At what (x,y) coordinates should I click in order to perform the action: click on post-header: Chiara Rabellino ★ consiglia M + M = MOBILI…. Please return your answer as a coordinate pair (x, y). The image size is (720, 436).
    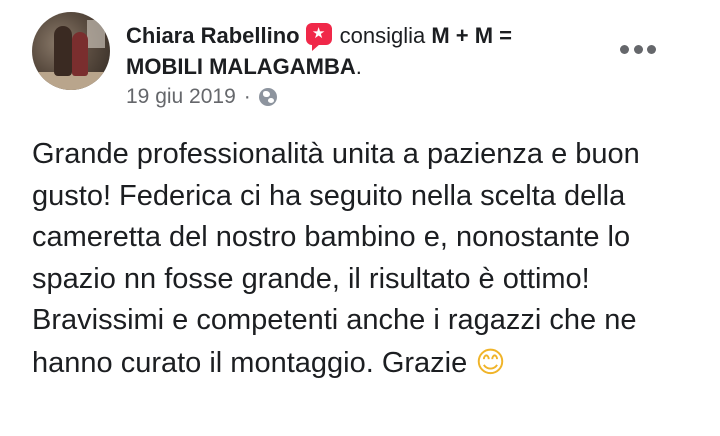
    Looking at the image, I should click on (319, 51).